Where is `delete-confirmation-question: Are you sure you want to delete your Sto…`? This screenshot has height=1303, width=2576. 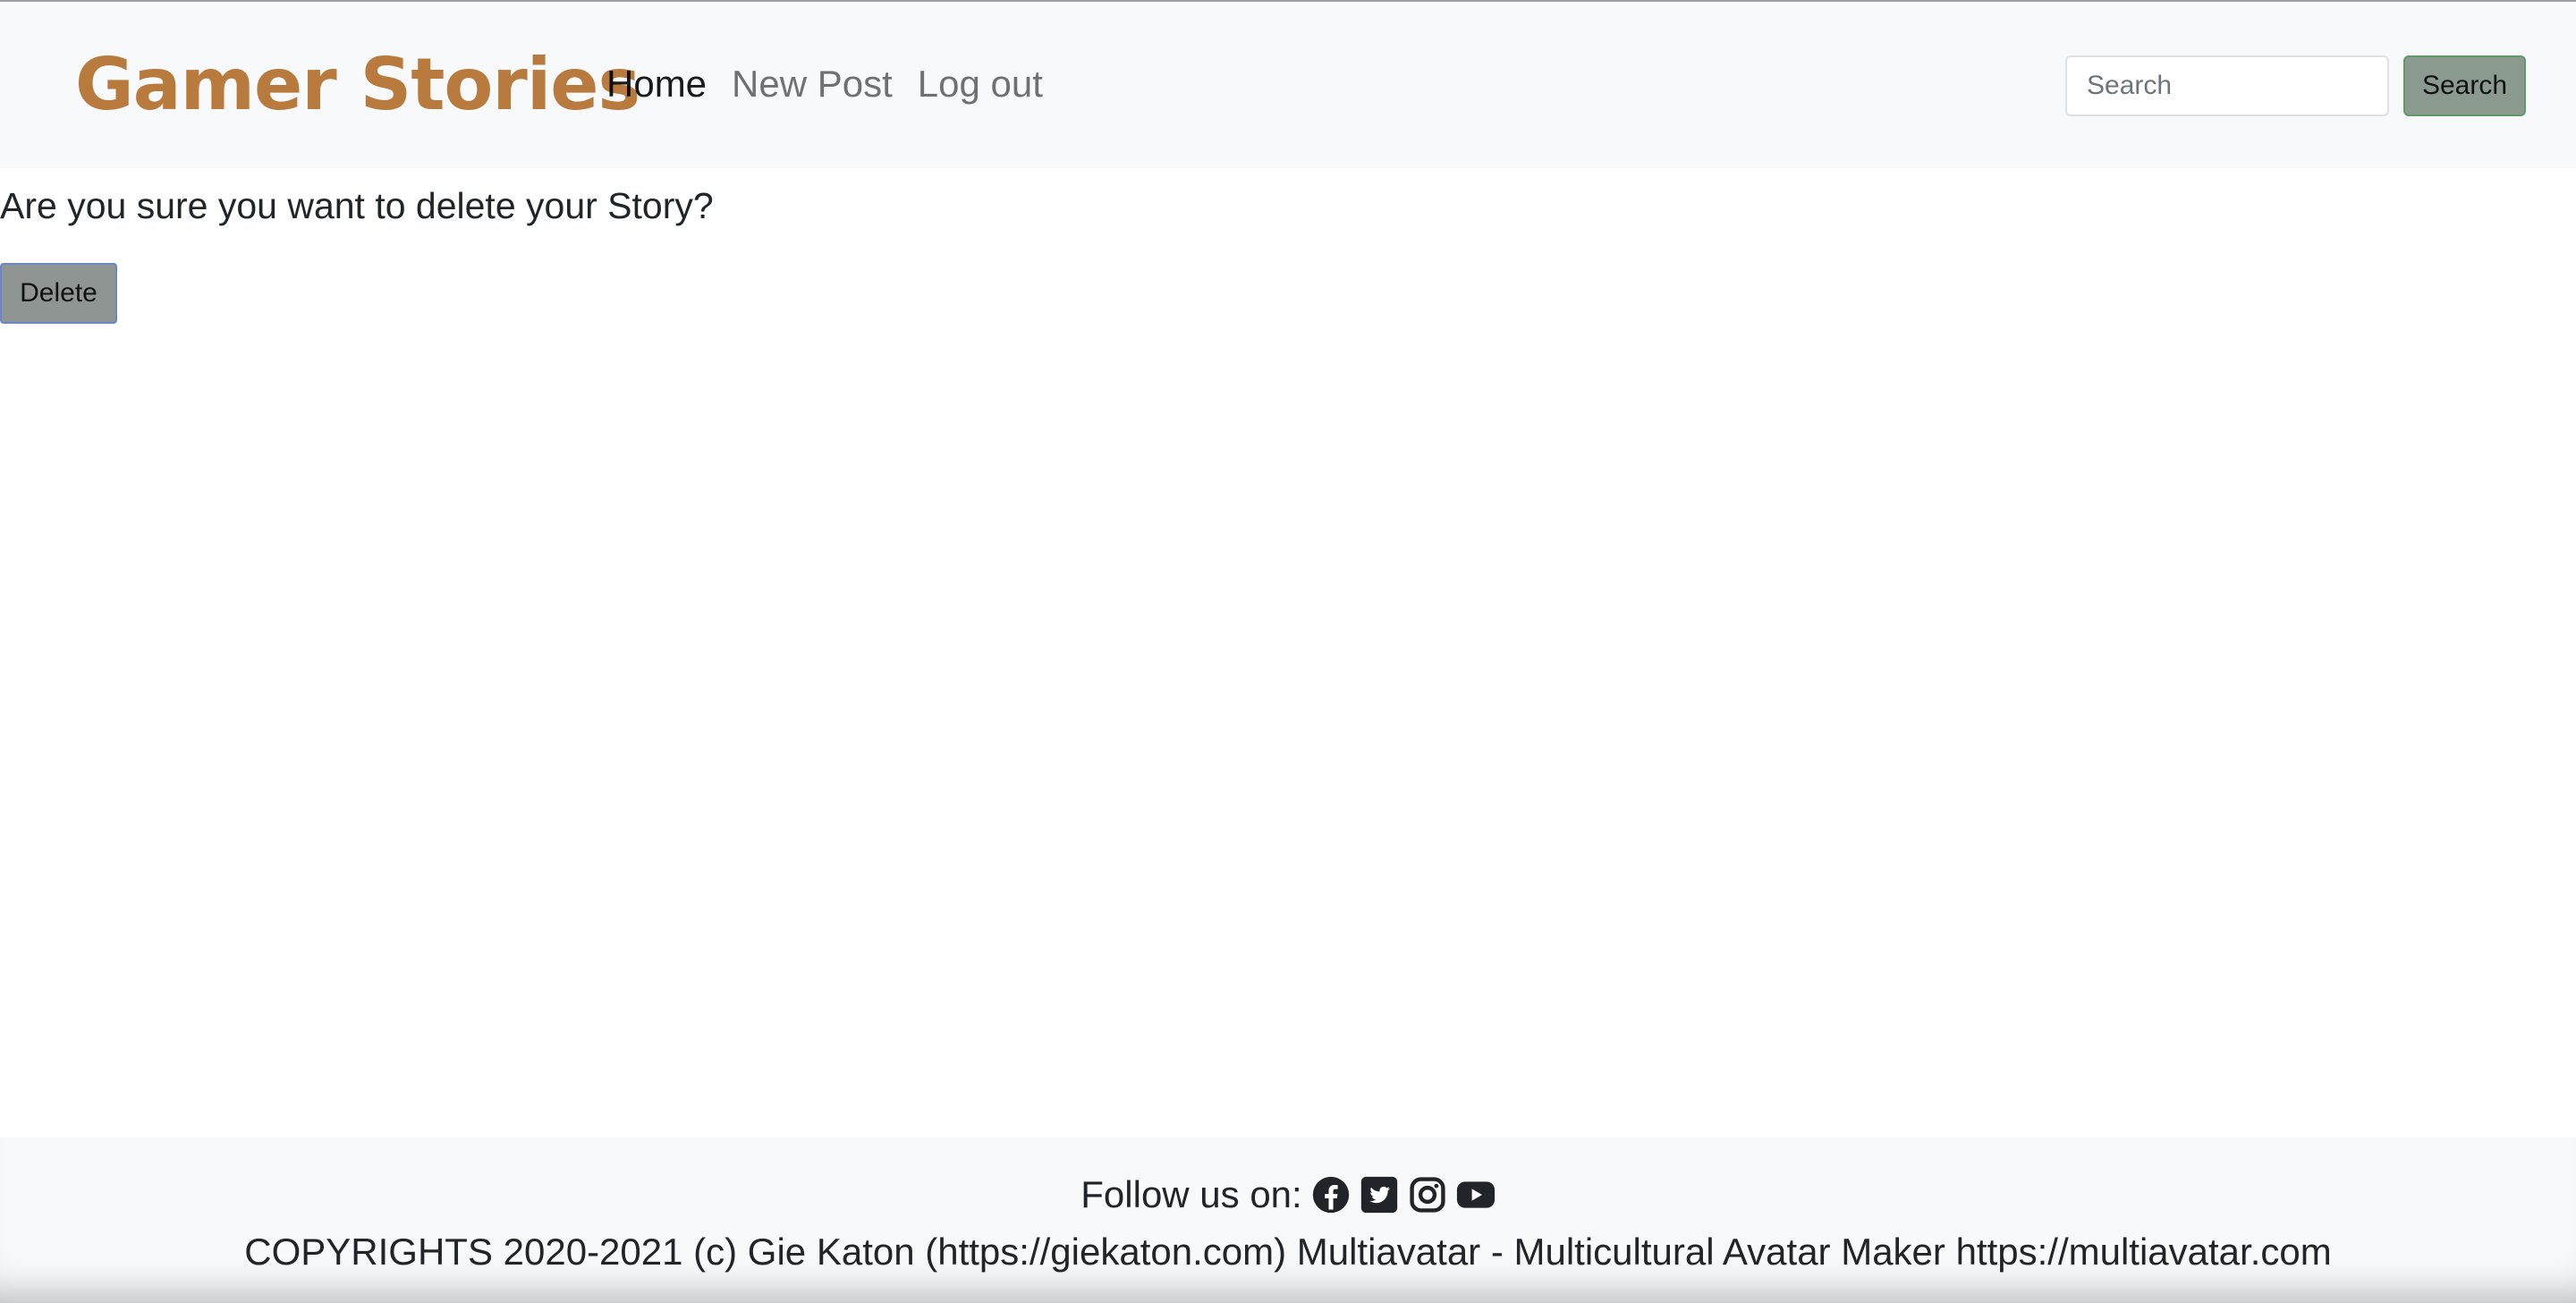
delete-confirmation-question: Are you sure you want to delete your Sto… is located at coordinates (357, 205).